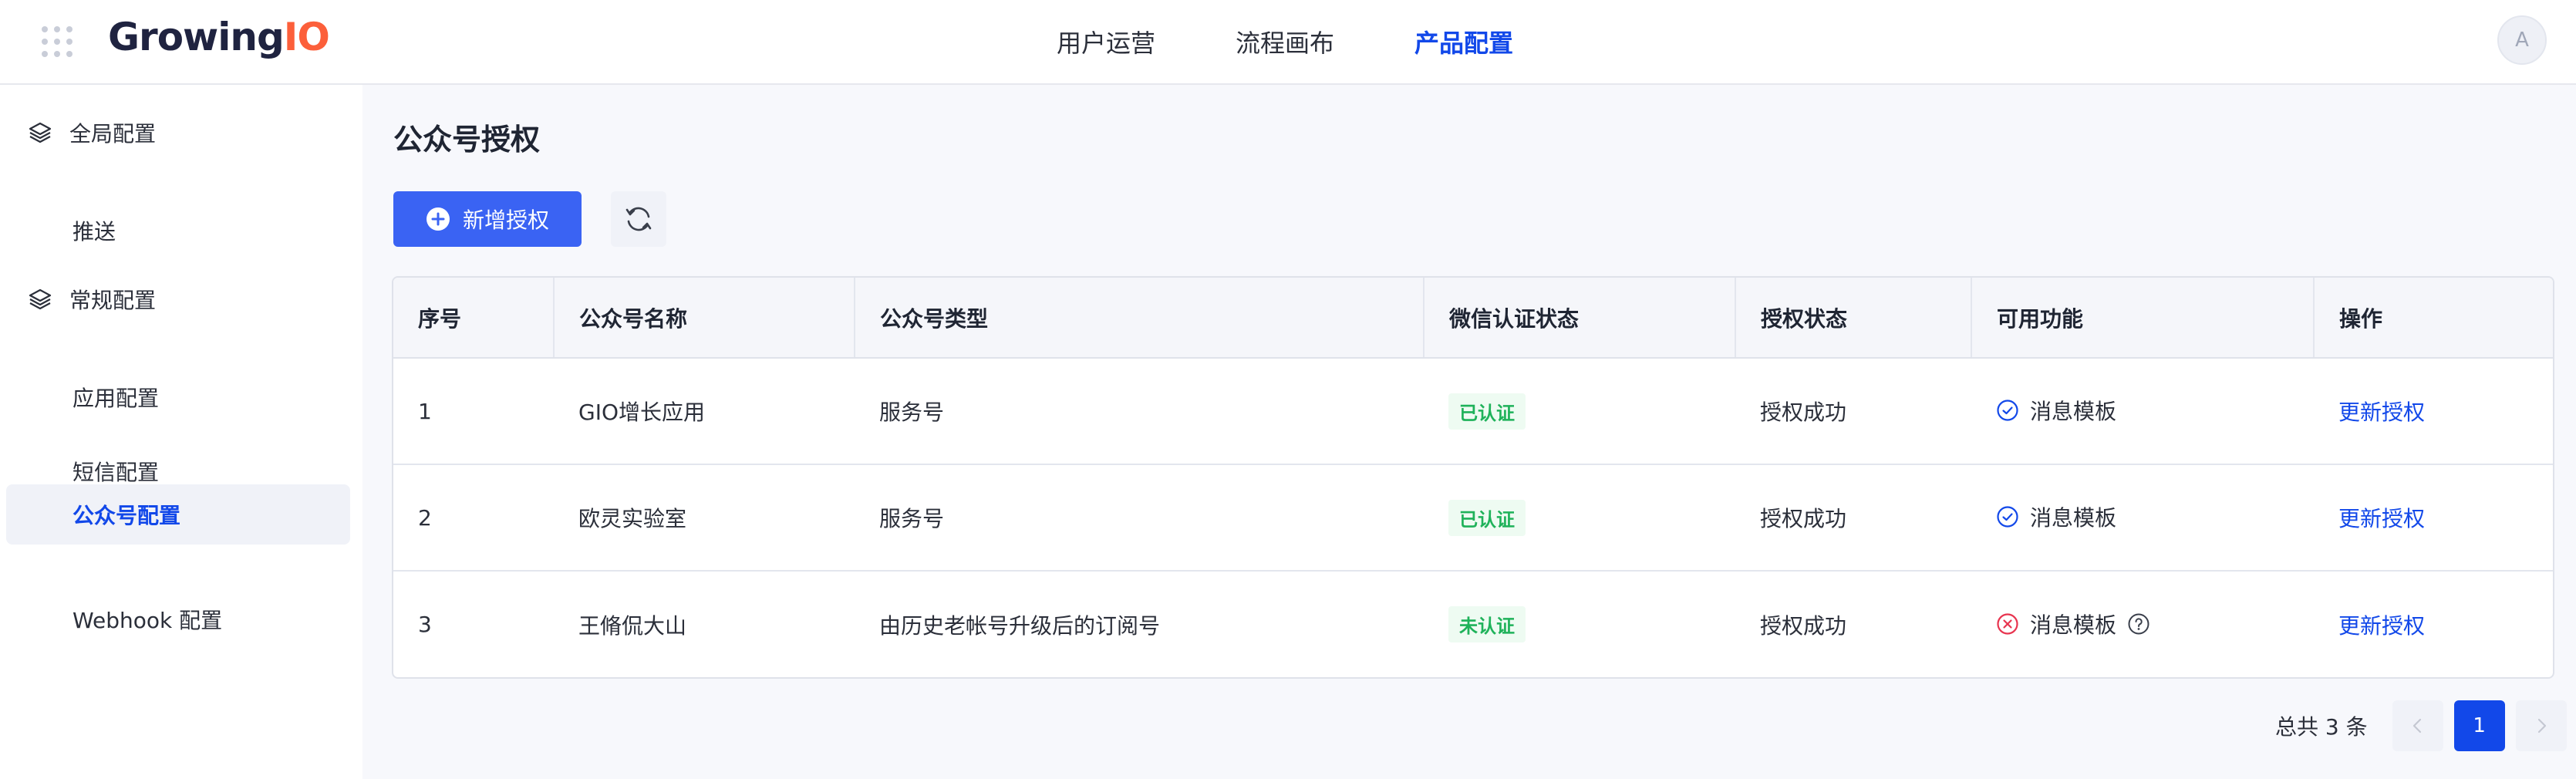  I want to click on prev-page-button, so click(2417, 725).